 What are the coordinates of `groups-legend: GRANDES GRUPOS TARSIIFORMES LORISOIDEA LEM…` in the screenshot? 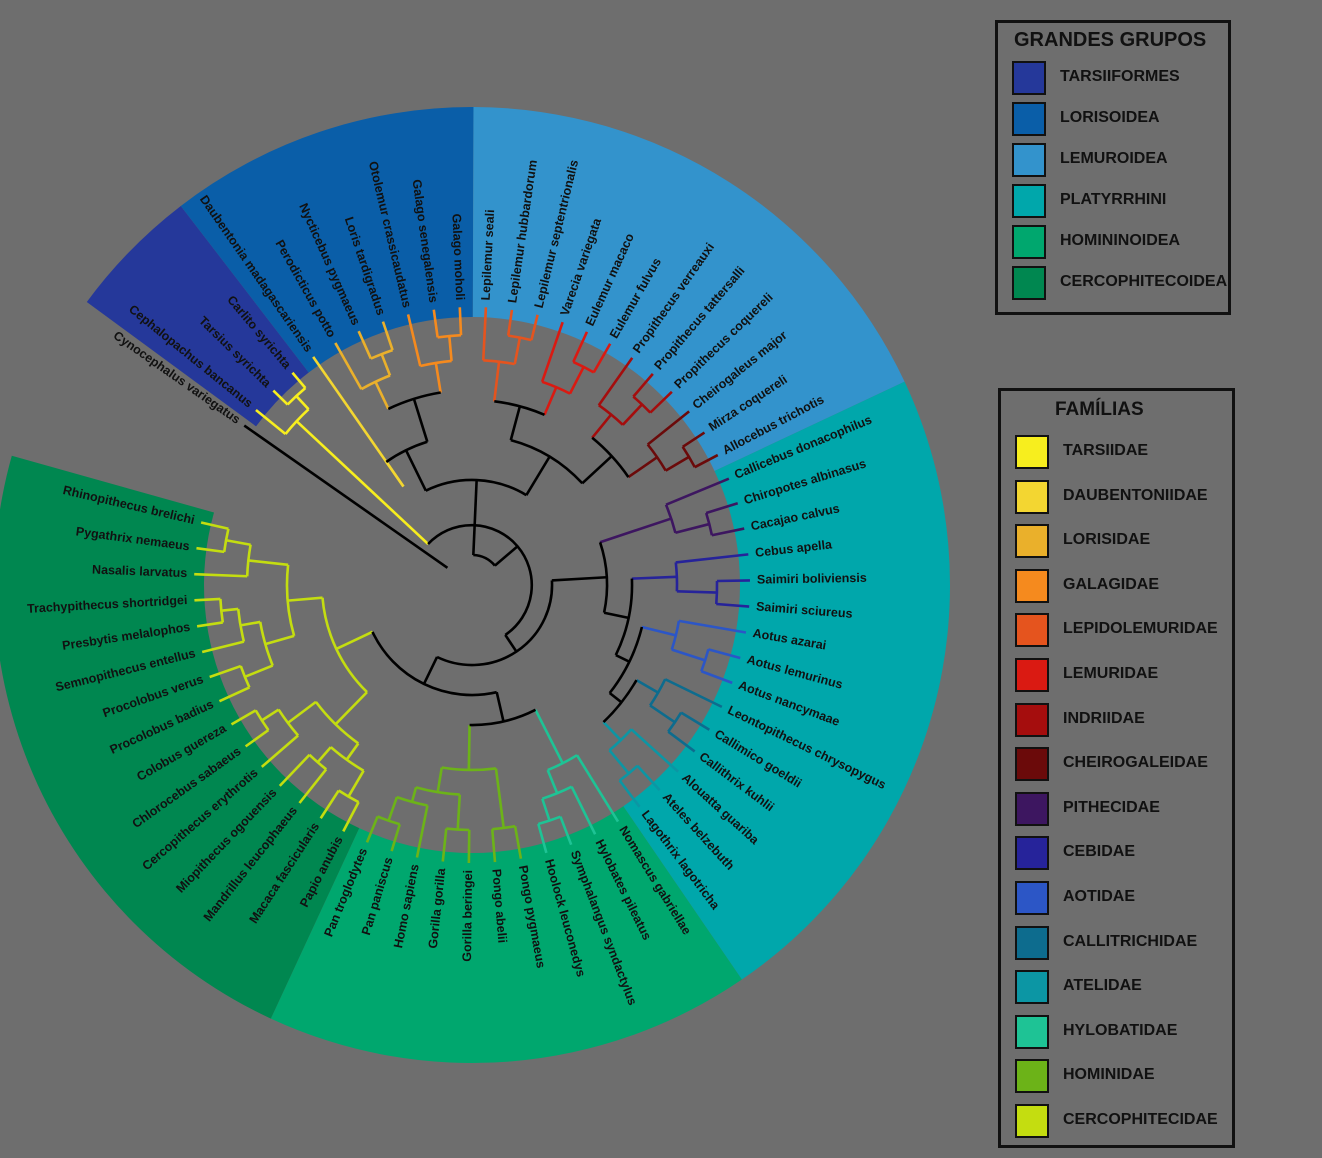 It's located at (1113, 167).